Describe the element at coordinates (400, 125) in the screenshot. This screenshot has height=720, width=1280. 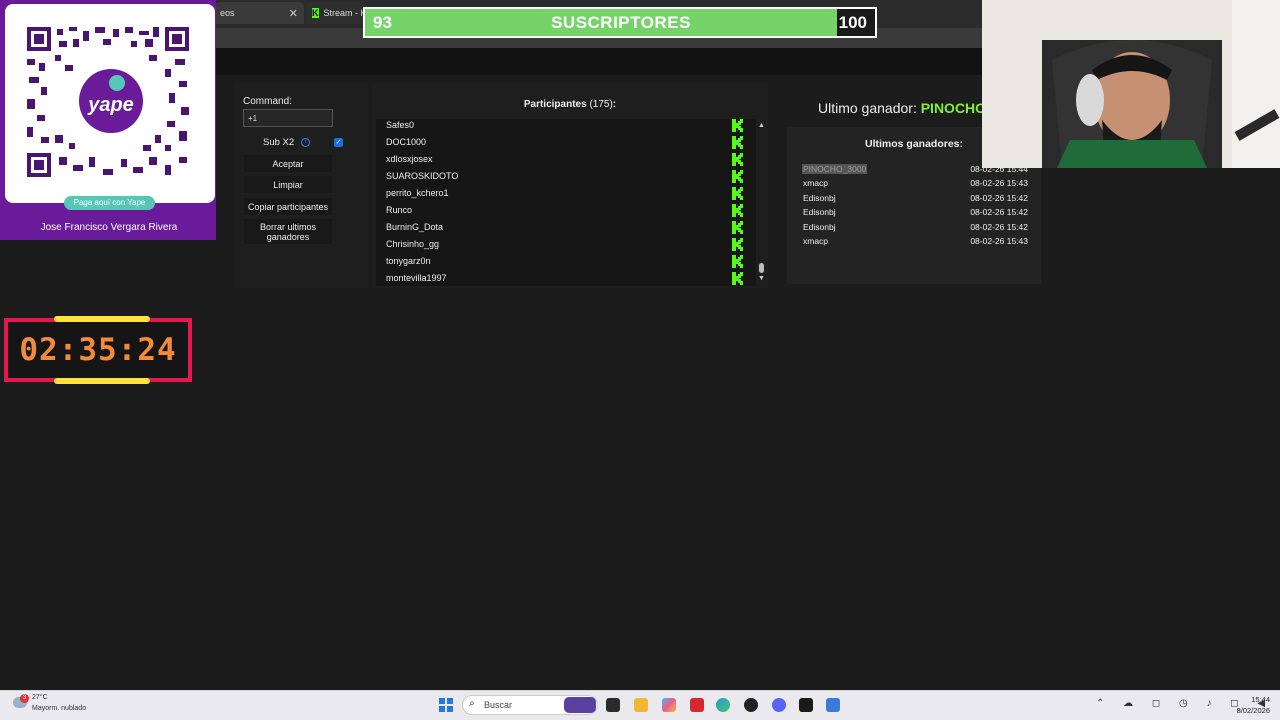
I see `participant-name: Safes0` at that location.